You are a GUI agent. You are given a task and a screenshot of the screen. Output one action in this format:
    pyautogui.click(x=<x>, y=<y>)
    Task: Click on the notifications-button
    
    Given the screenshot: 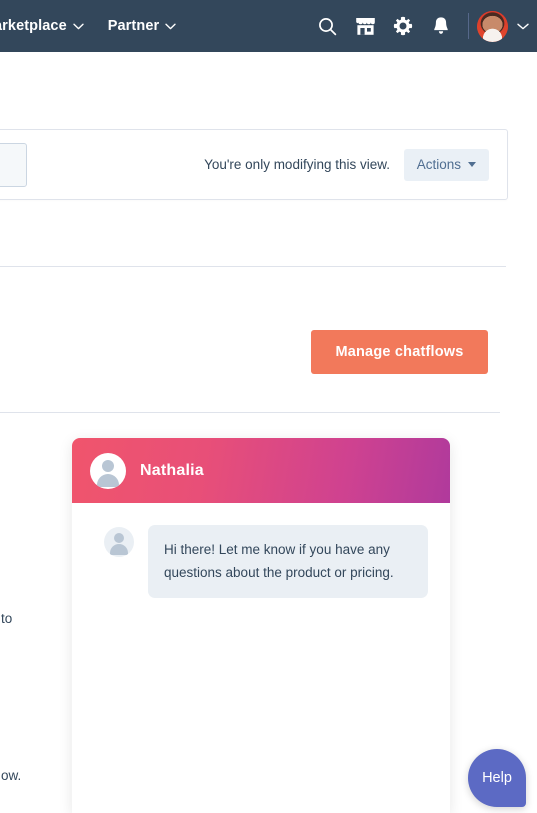 What is the action you would take?
    pyautogui.click(x=441, y=26)
    